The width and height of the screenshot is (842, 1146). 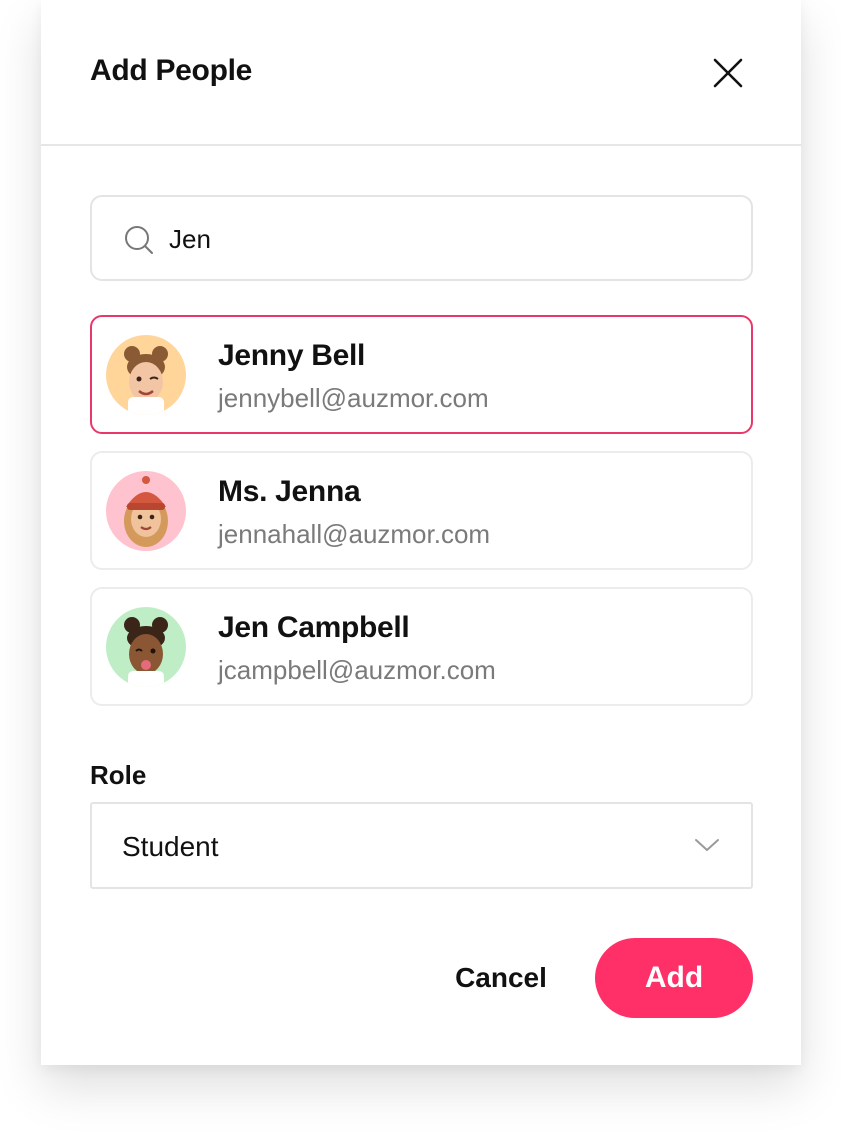 I want to click on person-name: Jen Campbell, so click(x=314, y=627).